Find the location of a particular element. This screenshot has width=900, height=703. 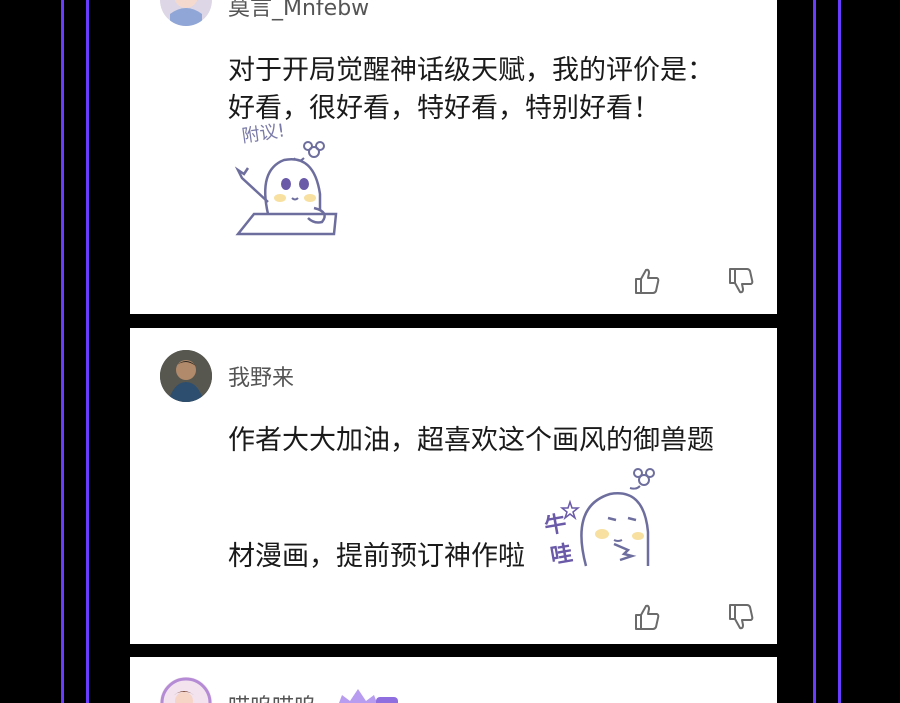

username: 我野来 is located at coordinates (261, 376).